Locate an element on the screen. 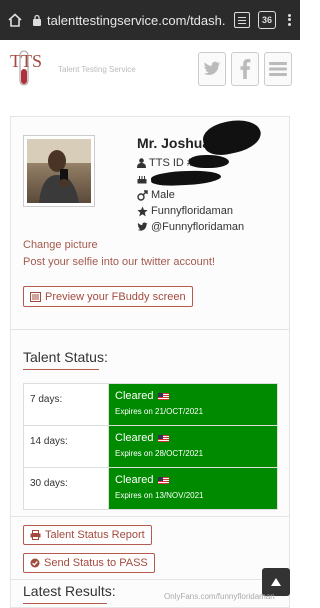 This screenshot has height=608, width=320. table-row: 30 days: Cleared Expires on 13/NOV/2021 is located at coordinates (150, 488).